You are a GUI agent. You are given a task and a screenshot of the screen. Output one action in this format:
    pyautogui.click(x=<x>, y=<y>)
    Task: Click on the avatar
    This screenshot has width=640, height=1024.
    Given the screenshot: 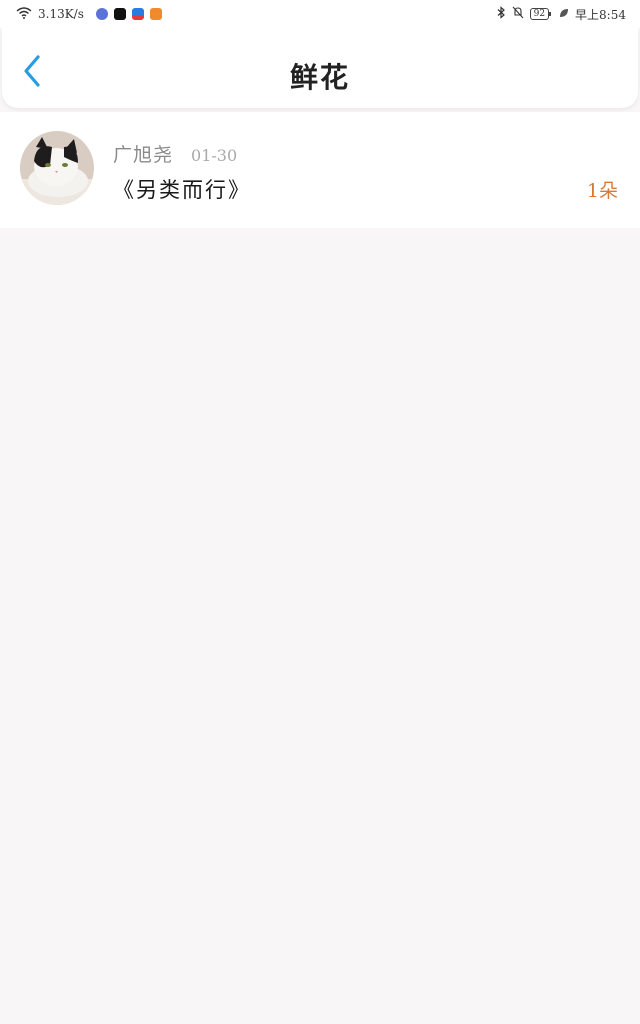 What is the action you would take?
    pyautogui.click(x=57, y=168)
    